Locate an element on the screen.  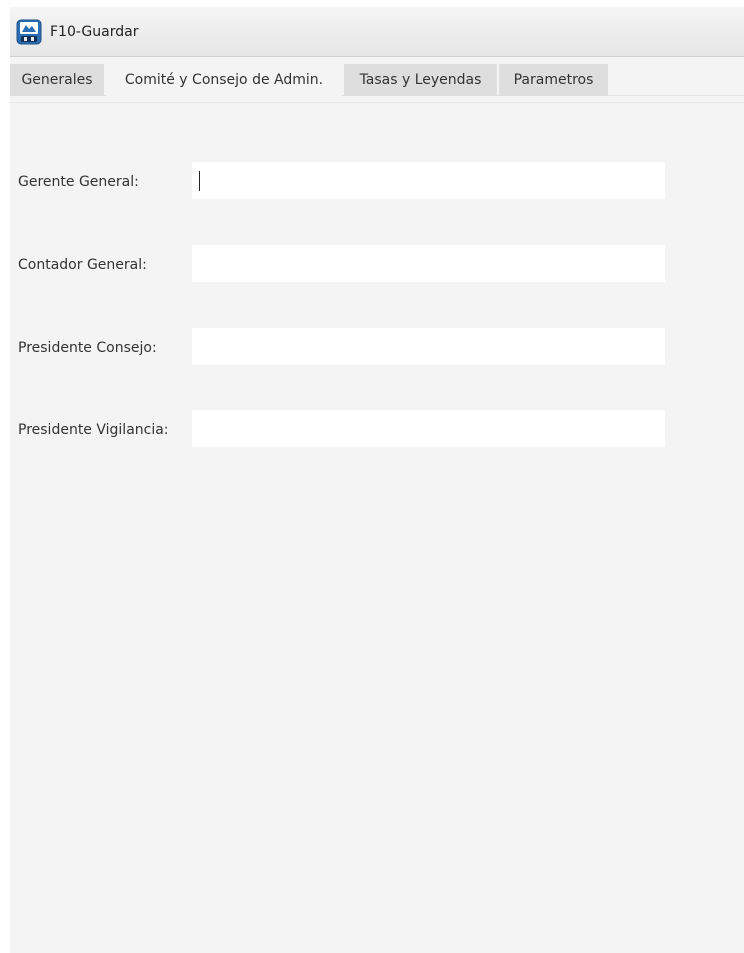
save-button: F10-Guardar is located at coordinates (77, 32).